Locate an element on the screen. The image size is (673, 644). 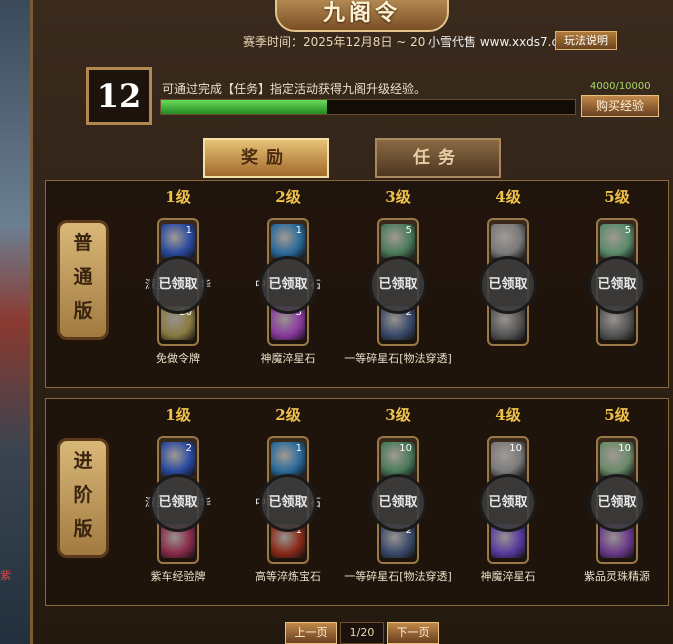
level-number: 12 is located at coordinates (119, 96).